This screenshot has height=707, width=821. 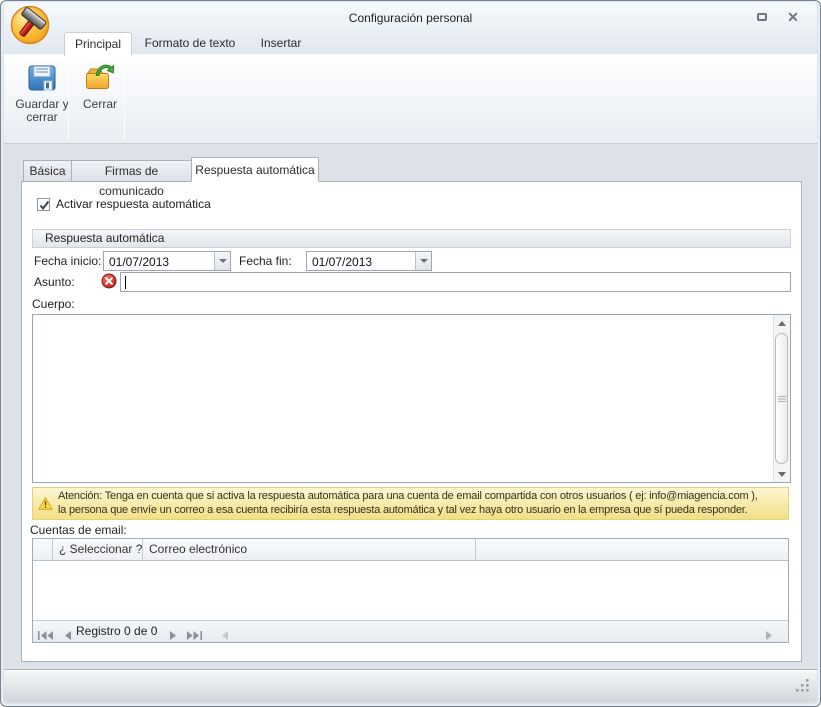 I want to click on ribbon-tab-insertar: Insertar, so click(x=281, y=43).